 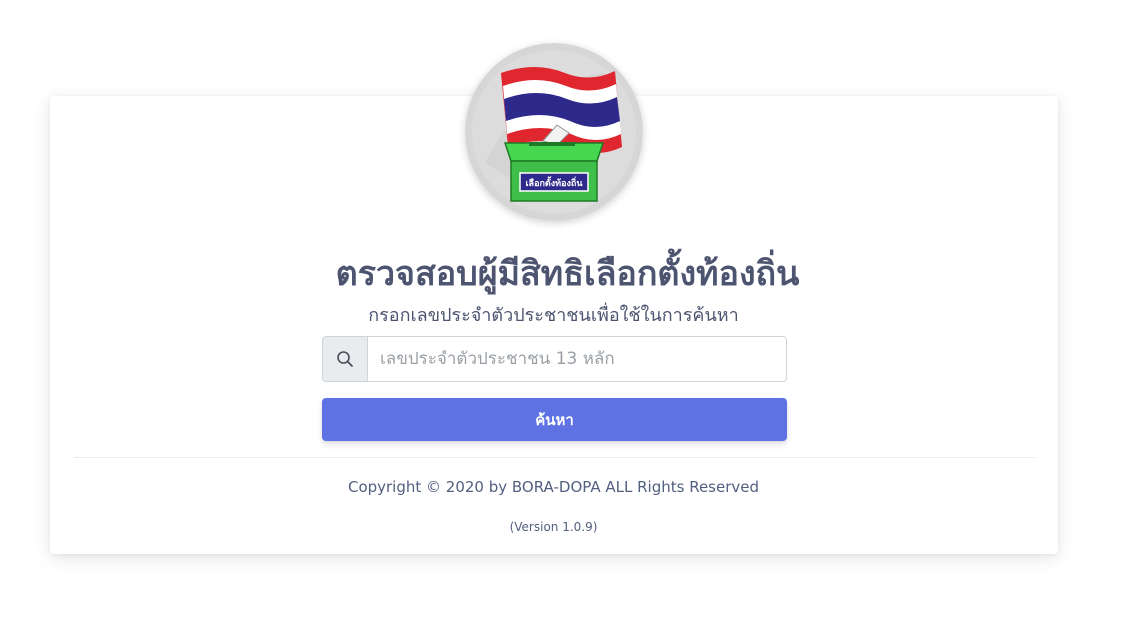 I want to click on citizen-id-input, so click(x=577, y=359).